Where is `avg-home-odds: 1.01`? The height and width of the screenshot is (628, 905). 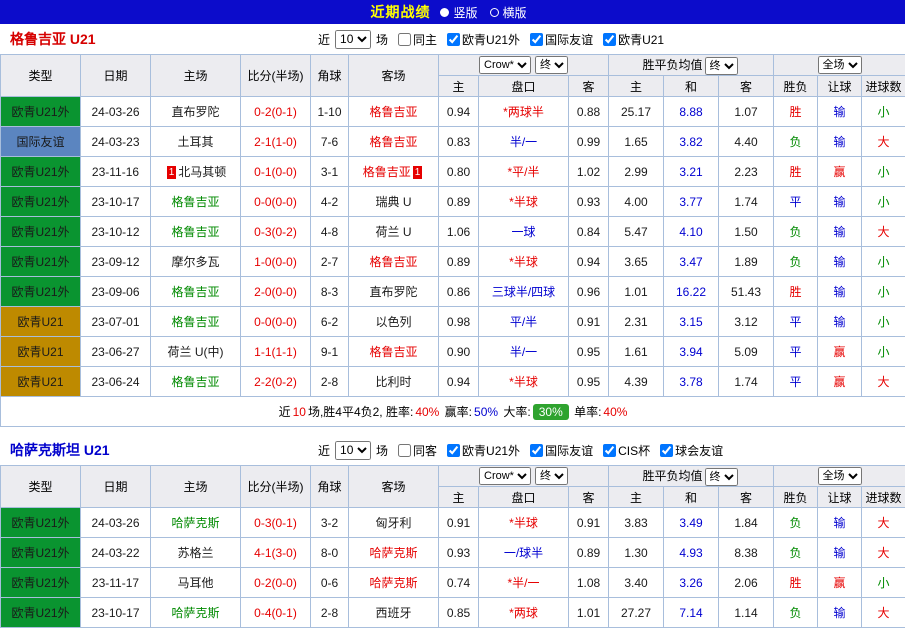
avg-home-odds: 1.01 is located at coordinates (636, 292).